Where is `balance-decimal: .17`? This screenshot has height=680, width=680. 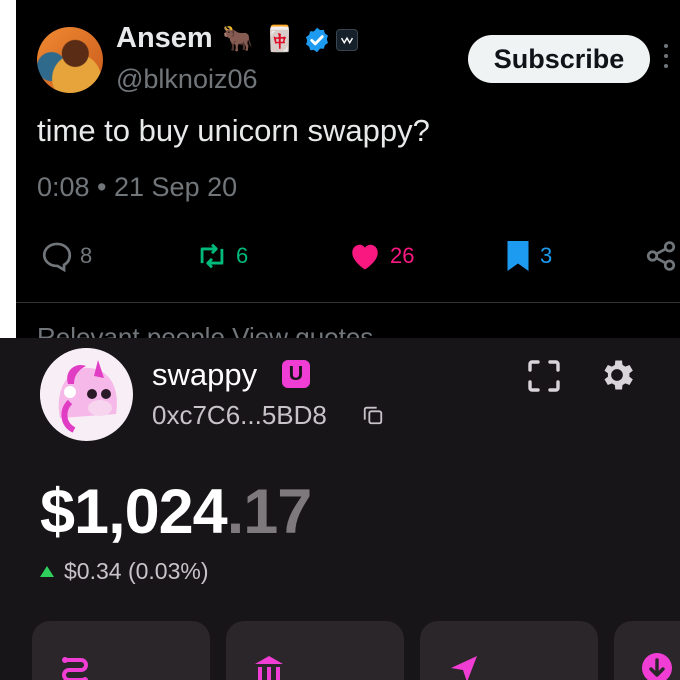 balance-decimal: .17 is located at coordinates (269, 512).